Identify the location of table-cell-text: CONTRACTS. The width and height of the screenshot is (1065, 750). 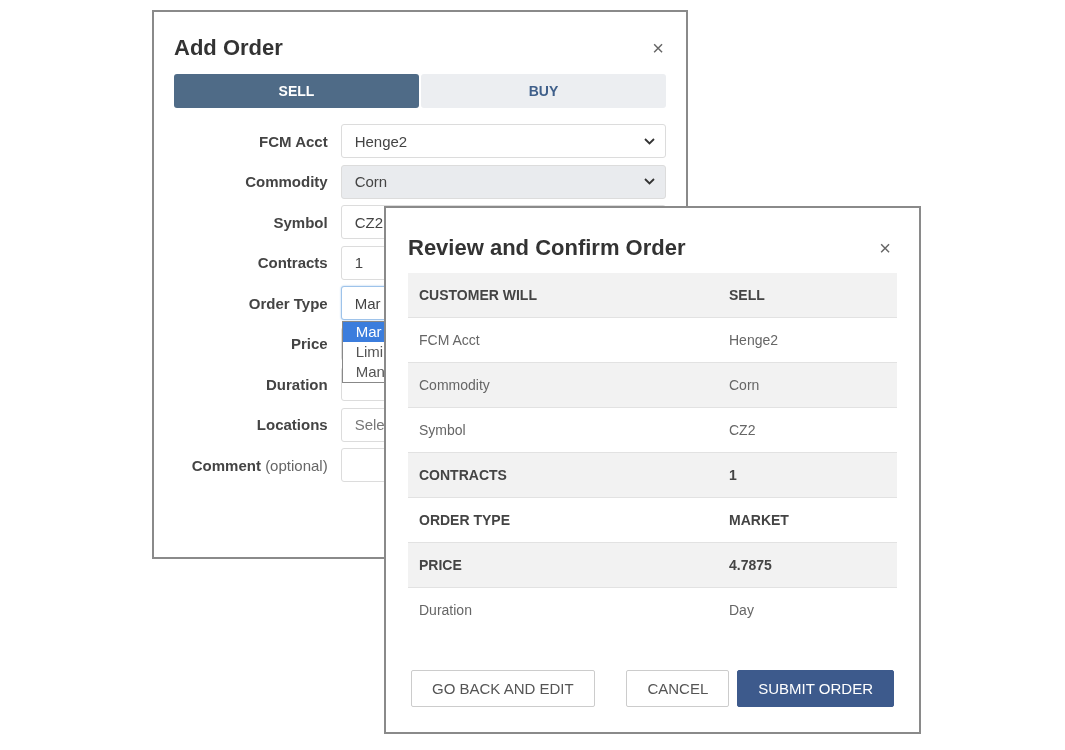
(463, 475).